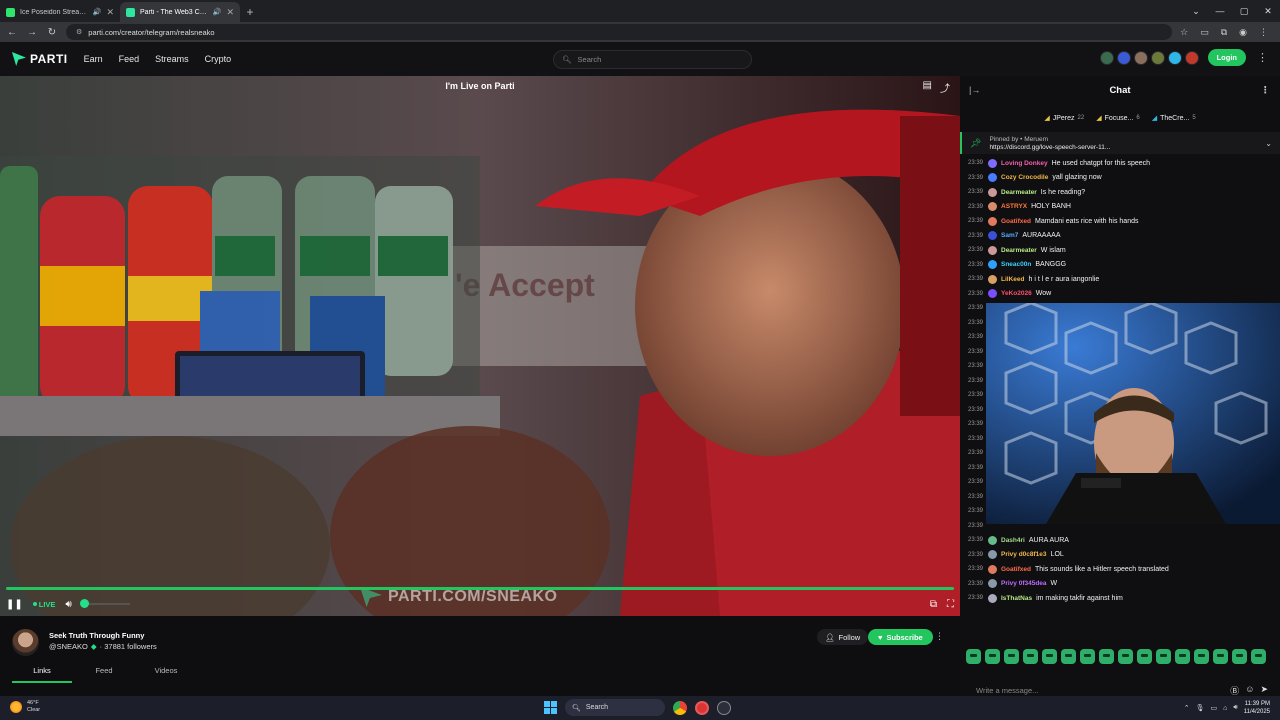  Describe the element at coordinates (40, 59) in the screenshot. I see `parti-logo: PARTI` at that location.